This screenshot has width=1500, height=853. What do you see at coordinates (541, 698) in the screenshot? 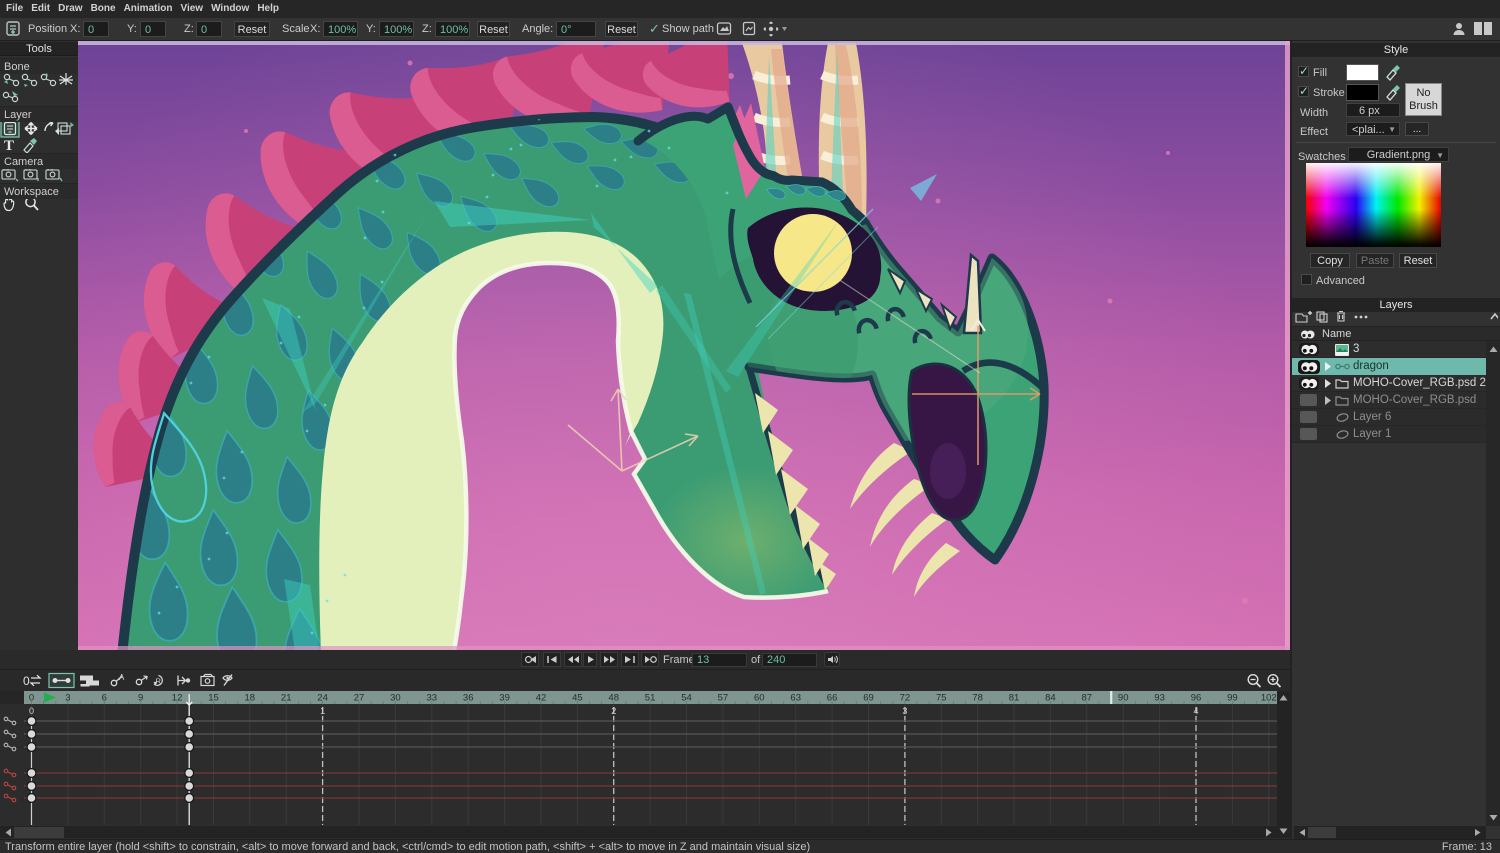
I see `svg-text: 42` at bounding box center [541, 698].